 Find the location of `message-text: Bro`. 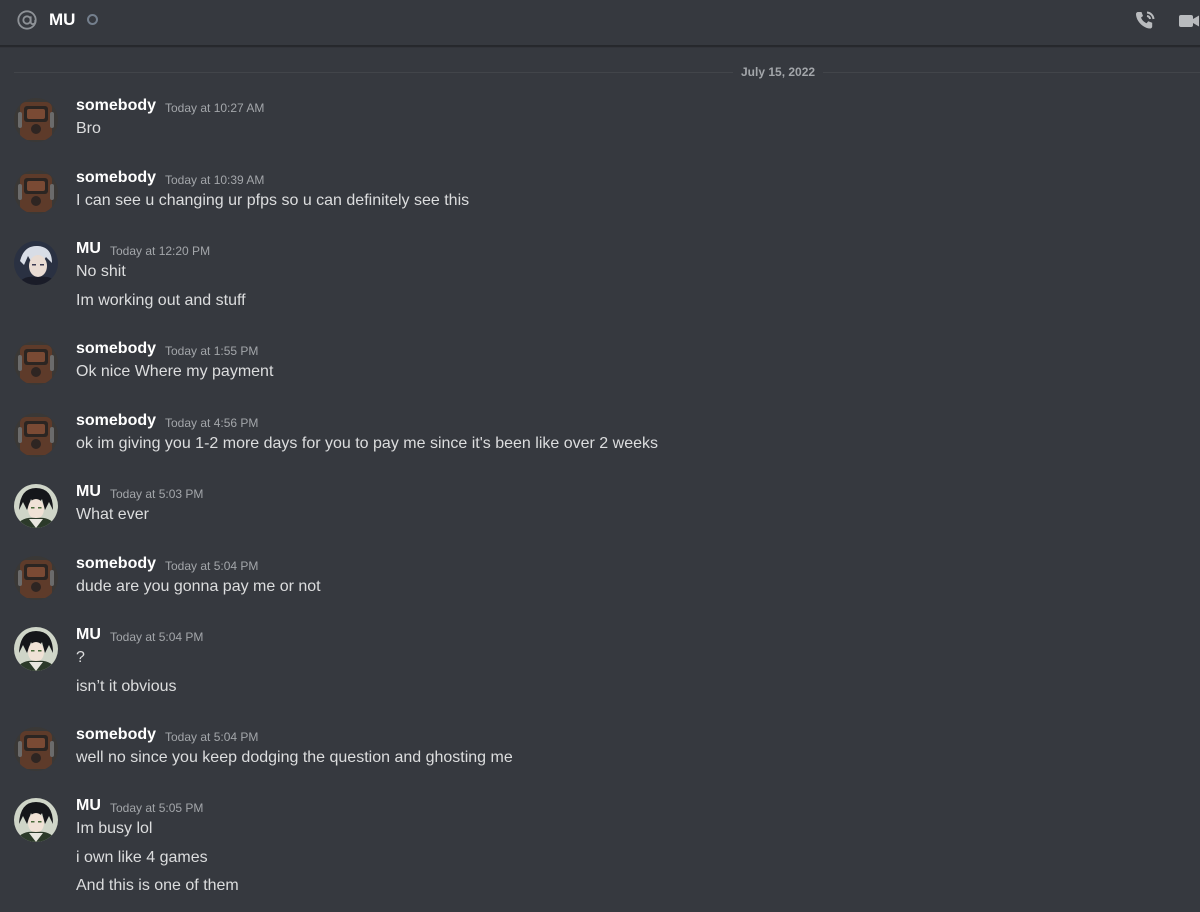

message-text: Bro is located at coordinates (88, 128).